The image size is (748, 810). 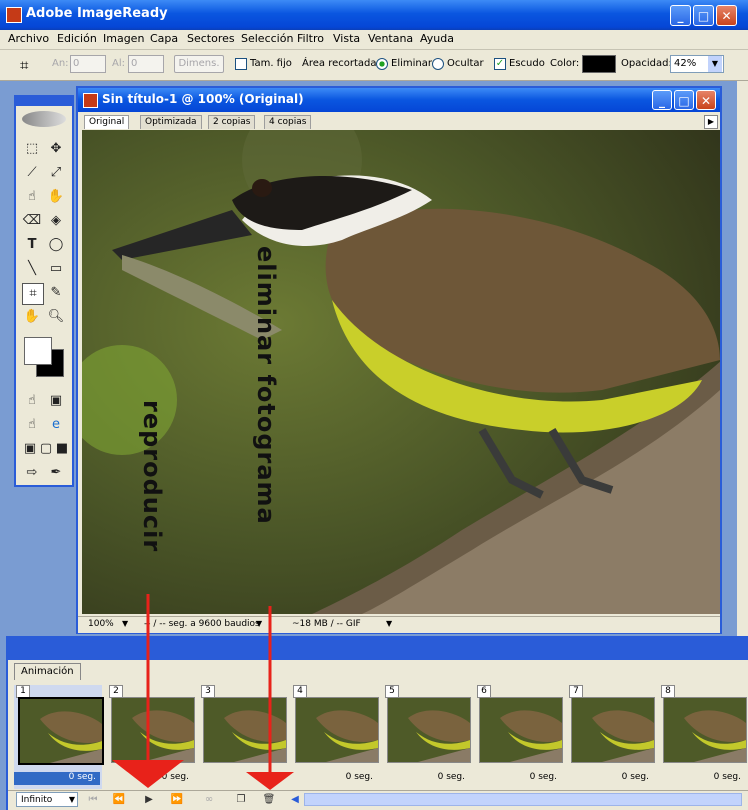 I want to click on animation-frame: 5 0 seg., so click(x=427, y=737).